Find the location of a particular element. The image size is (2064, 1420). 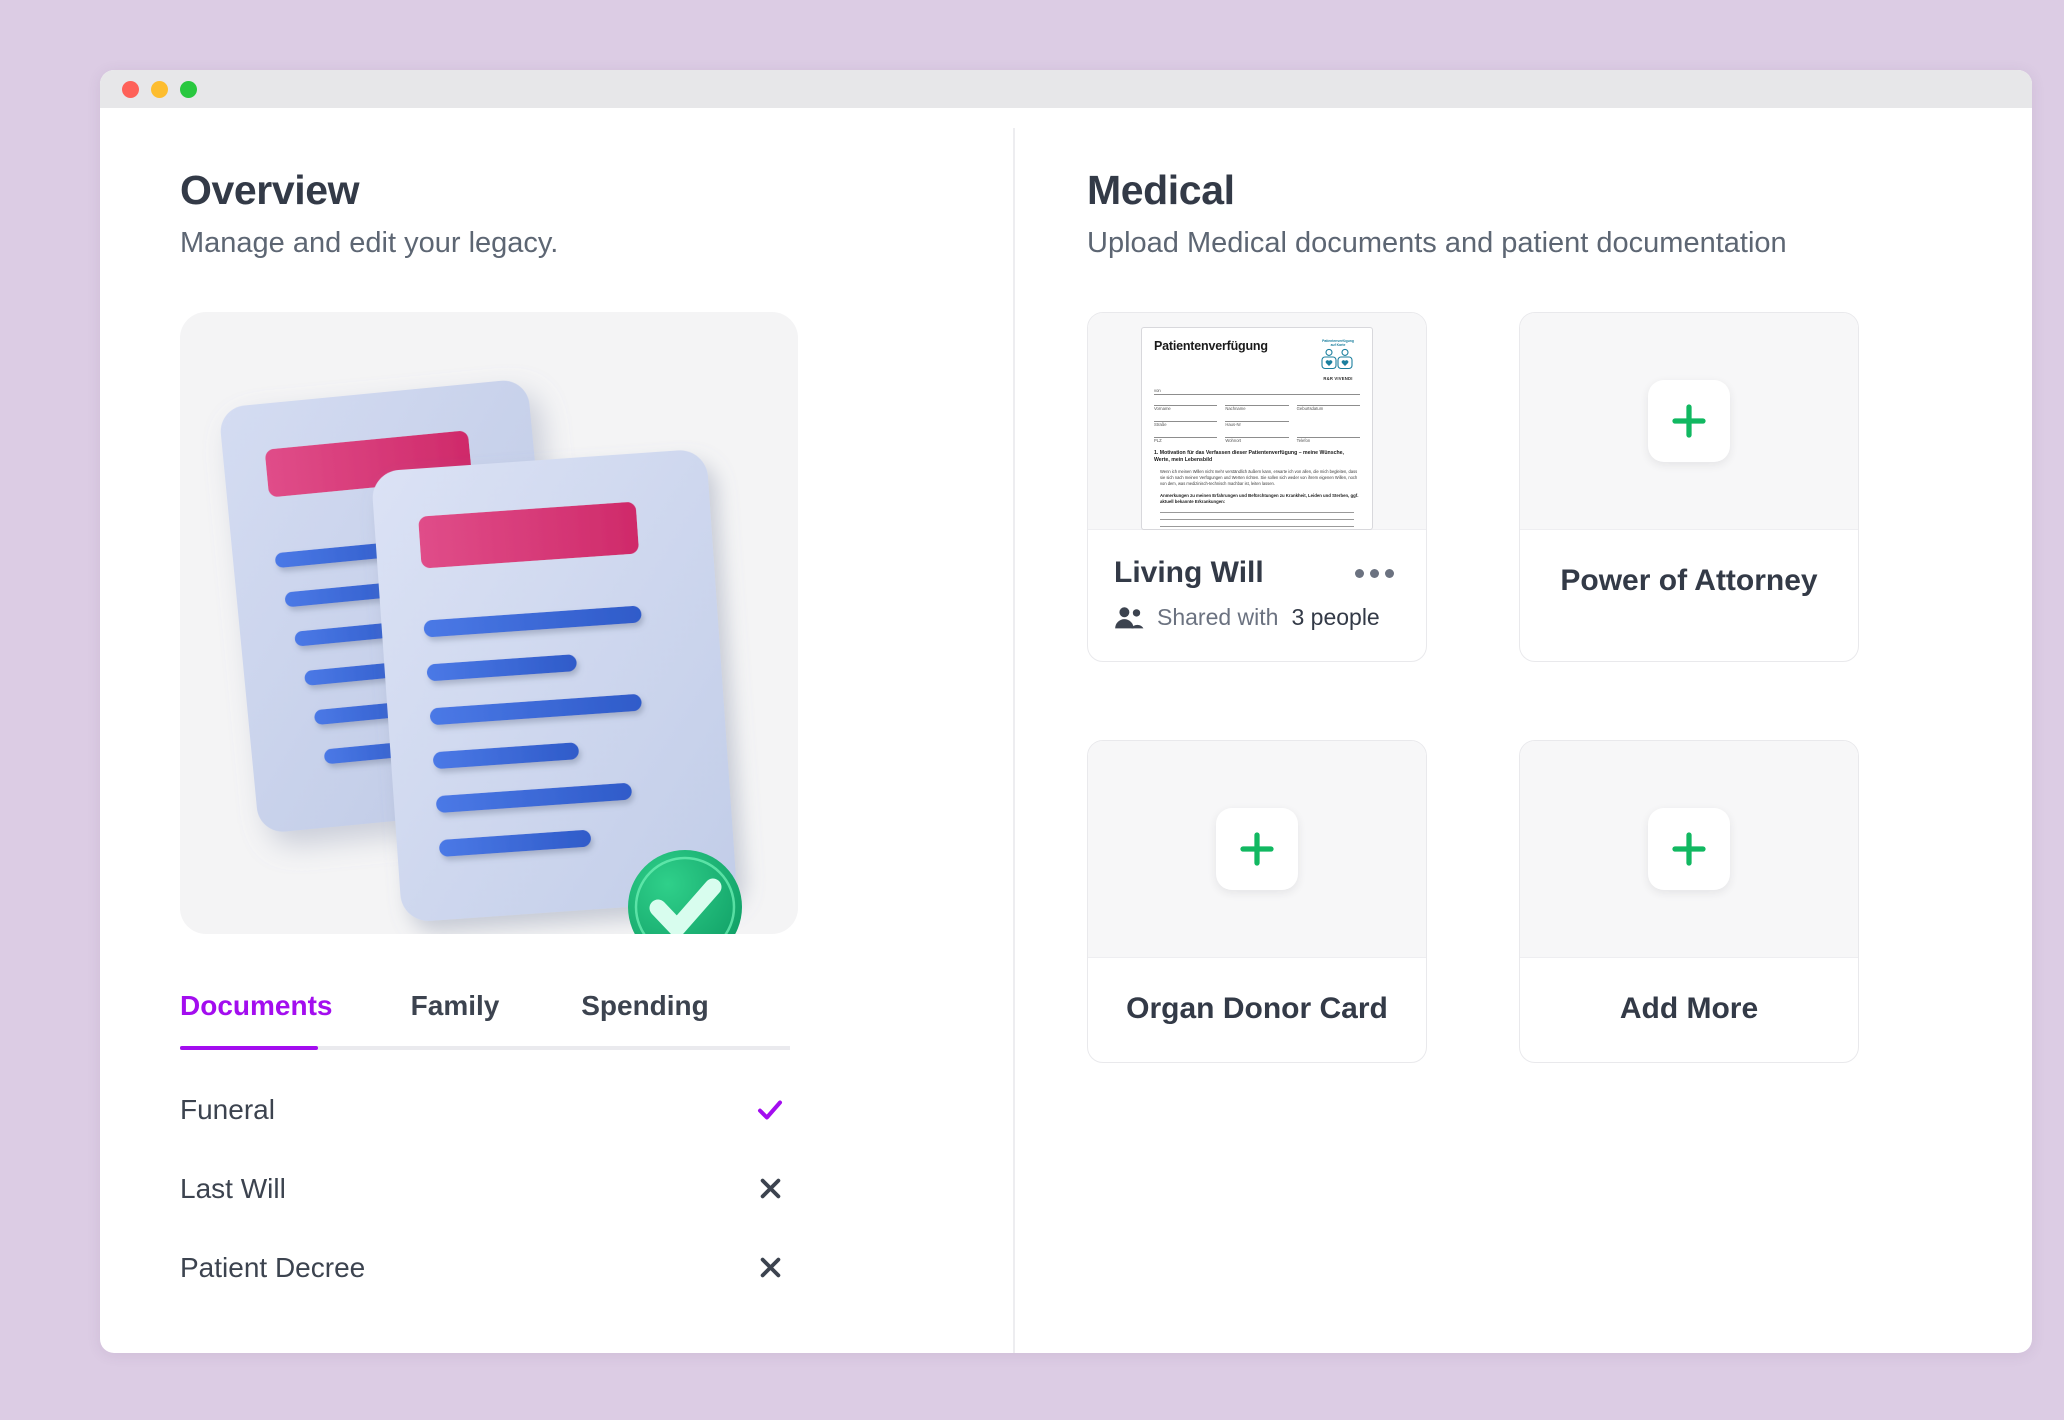

tab-active-underline is located at coordinates (249, 1048).